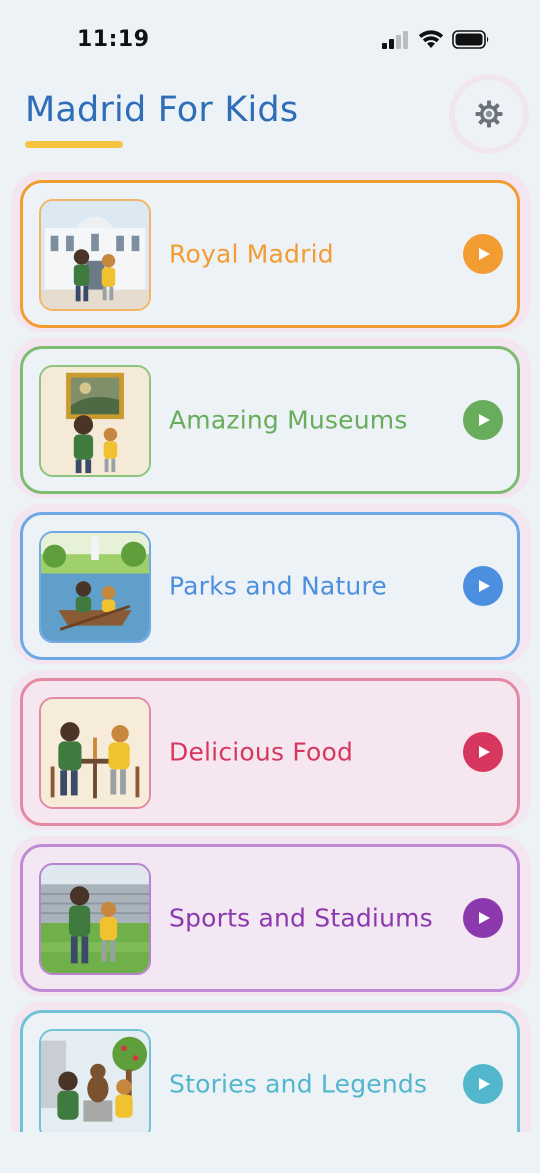 The image size is (540, 1173). I want to click on battery-icon, so click(470, 39).